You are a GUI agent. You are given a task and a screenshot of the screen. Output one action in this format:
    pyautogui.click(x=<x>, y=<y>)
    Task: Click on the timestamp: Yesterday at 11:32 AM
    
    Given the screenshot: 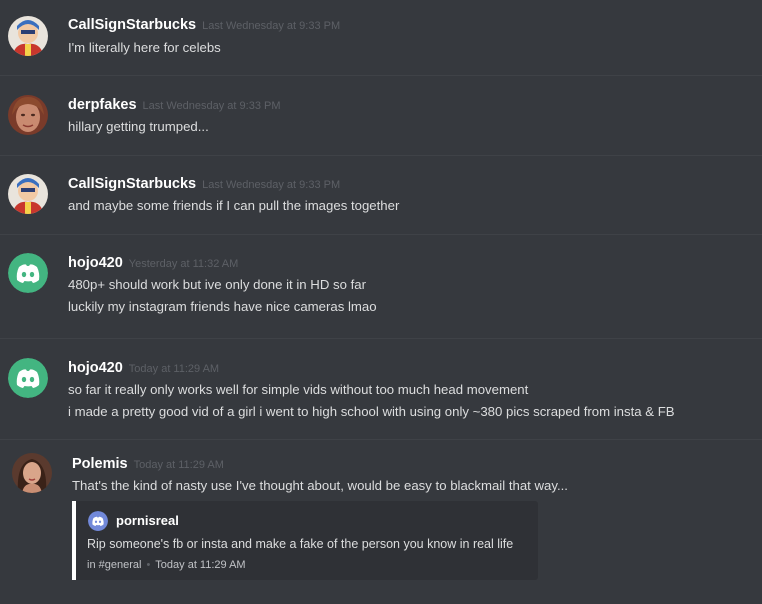 What is the action you would take?
    pyautogui.click(x=183, y=264)
    